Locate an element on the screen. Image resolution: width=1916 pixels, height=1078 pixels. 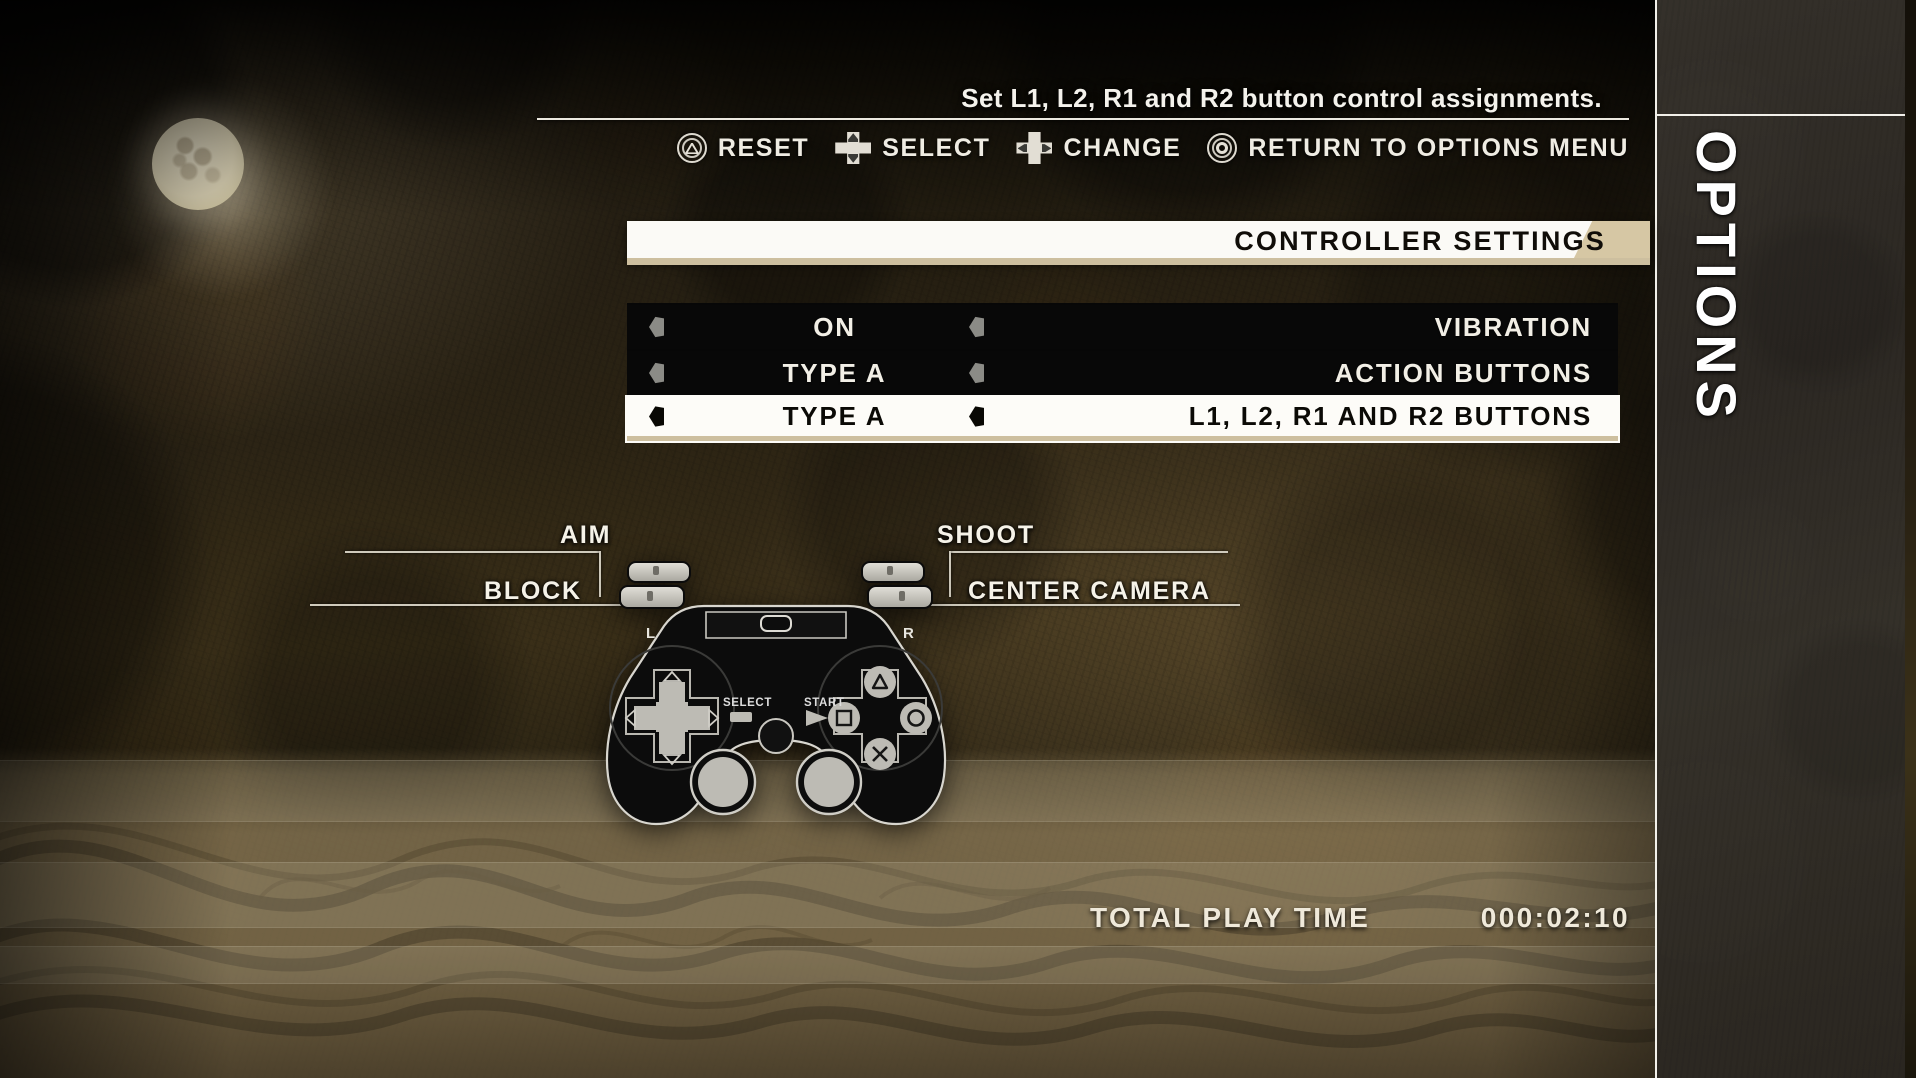
usb-port is located at coordinates (776, 623).